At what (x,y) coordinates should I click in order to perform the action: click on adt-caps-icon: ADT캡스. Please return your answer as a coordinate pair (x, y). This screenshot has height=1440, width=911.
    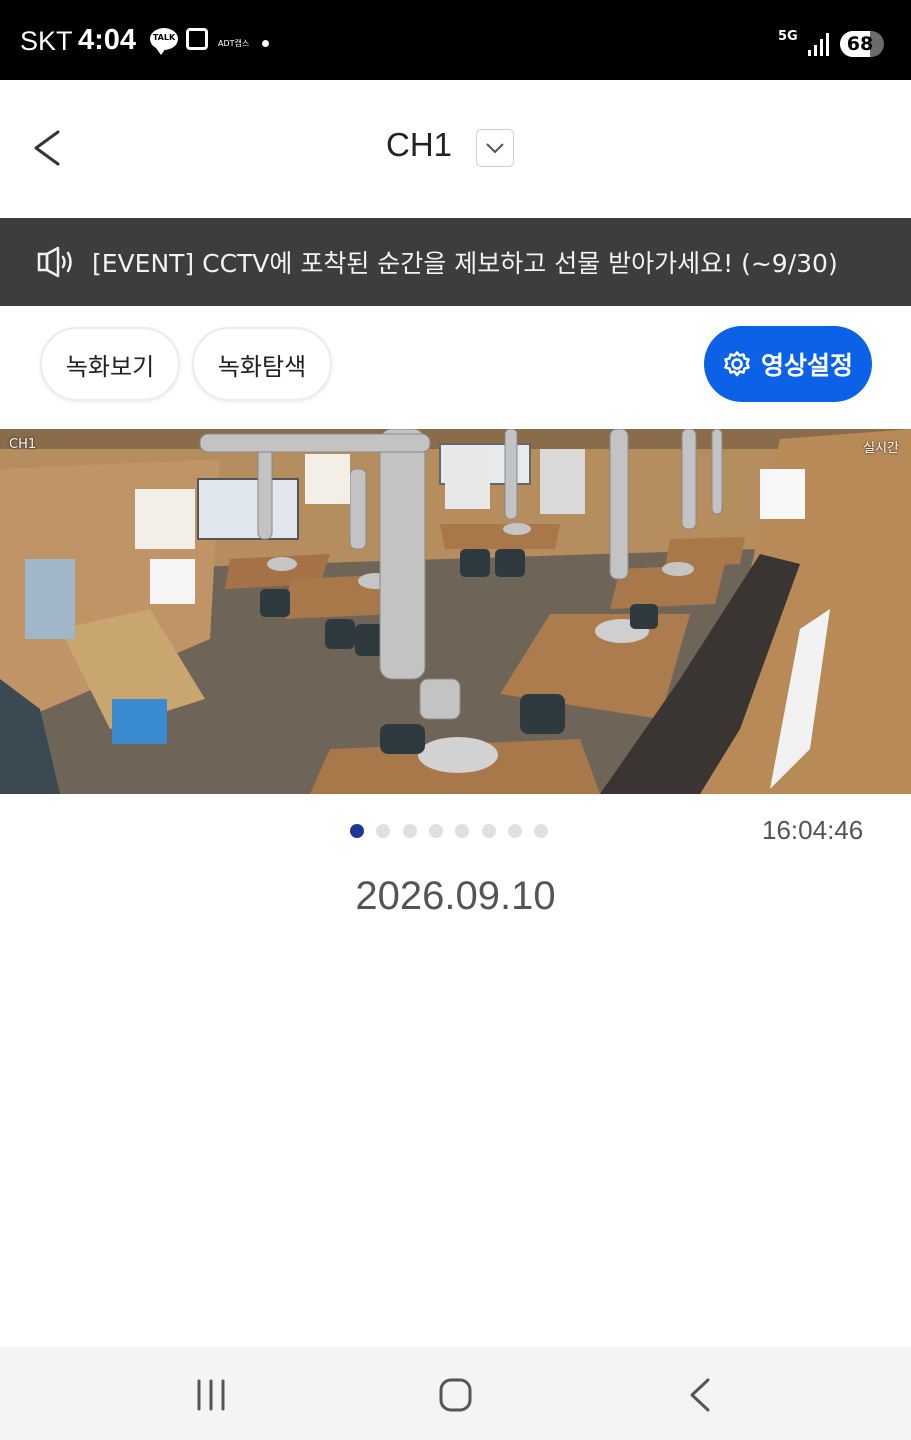
    Looking at the image, I should click on (234, 43).